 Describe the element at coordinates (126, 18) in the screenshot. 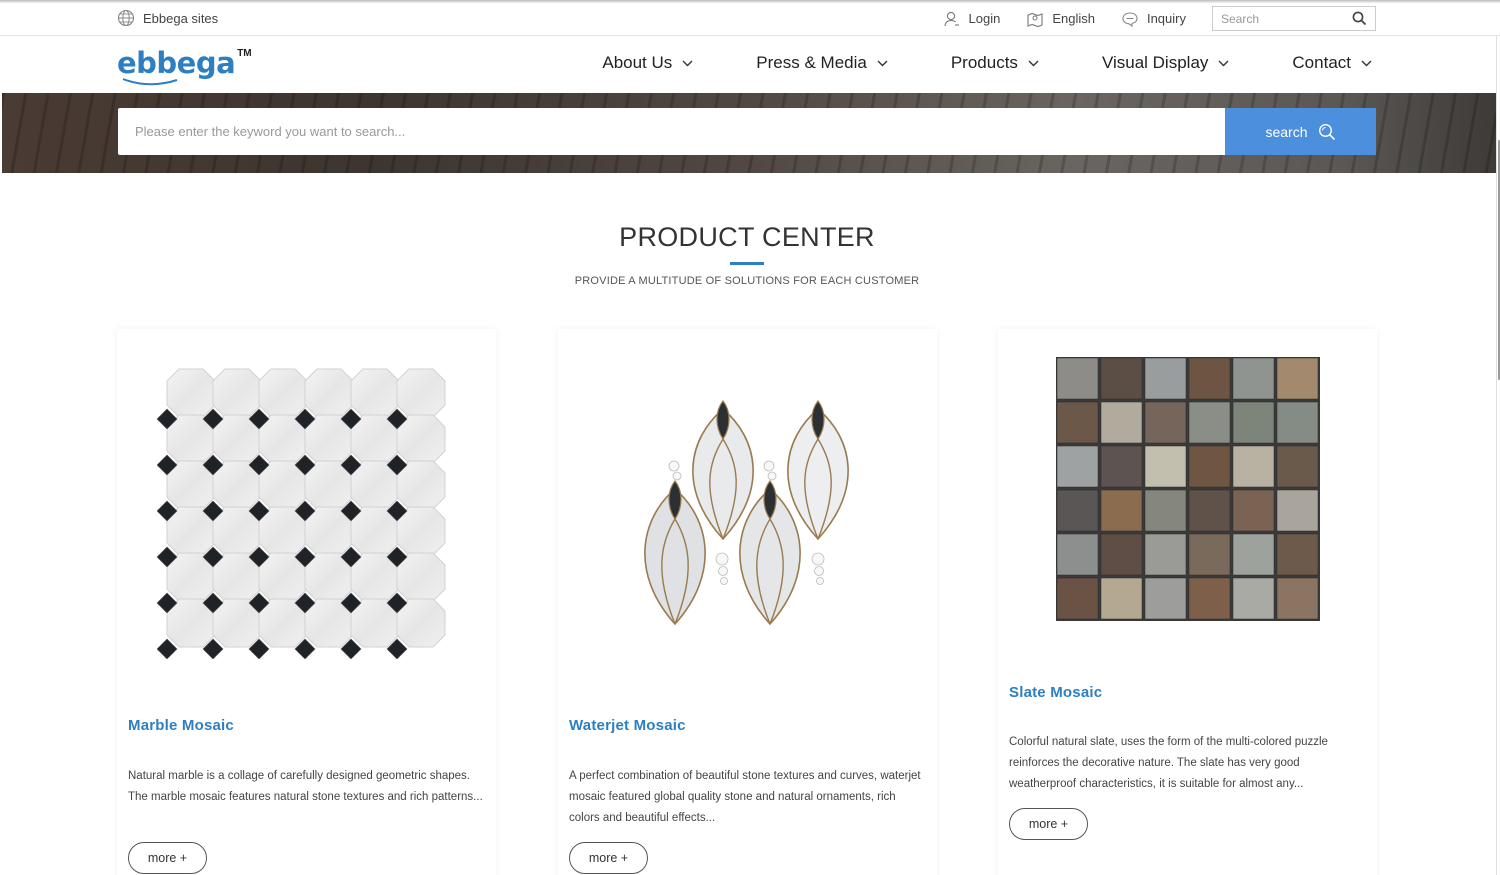

I see `globe-icon` at that location.